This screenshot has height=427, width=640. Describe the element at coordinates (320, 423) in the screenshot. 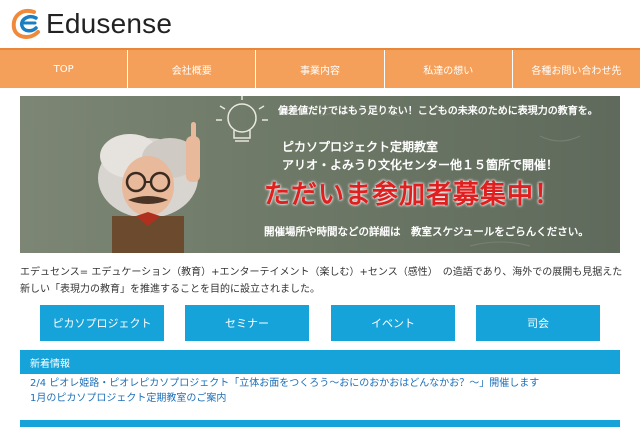

I see `next-section-header` at that location.